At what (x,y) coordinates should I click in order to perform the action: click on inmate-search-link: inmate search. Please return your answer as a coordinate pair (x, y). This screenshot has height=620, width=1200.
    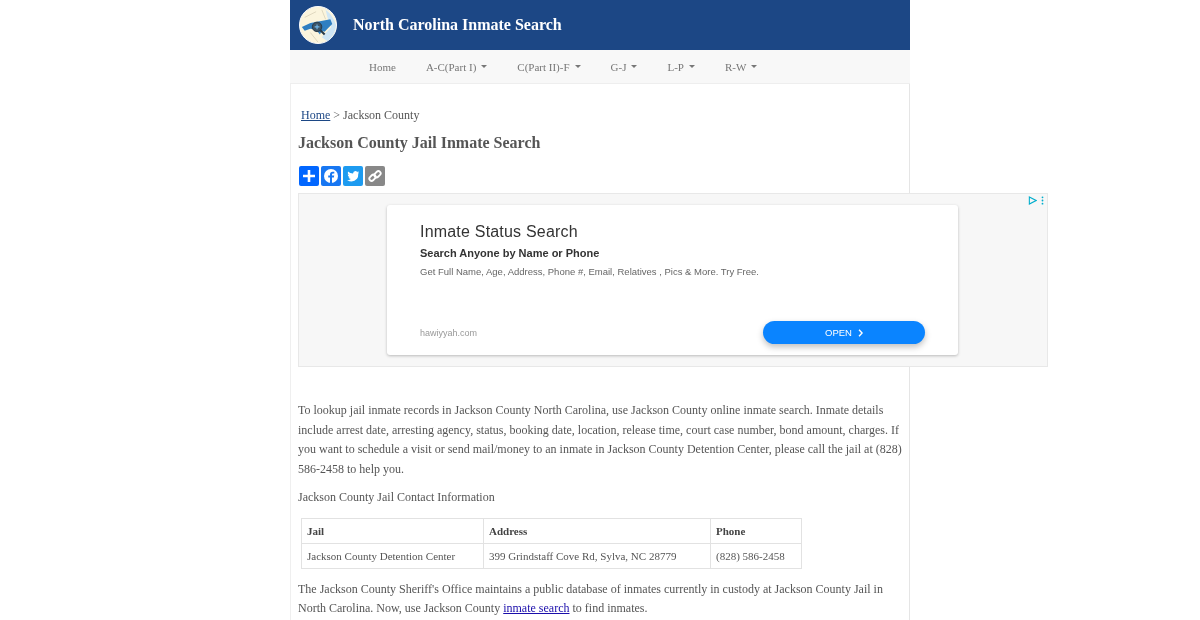
    Looking at the image, I should click on (536, 608).